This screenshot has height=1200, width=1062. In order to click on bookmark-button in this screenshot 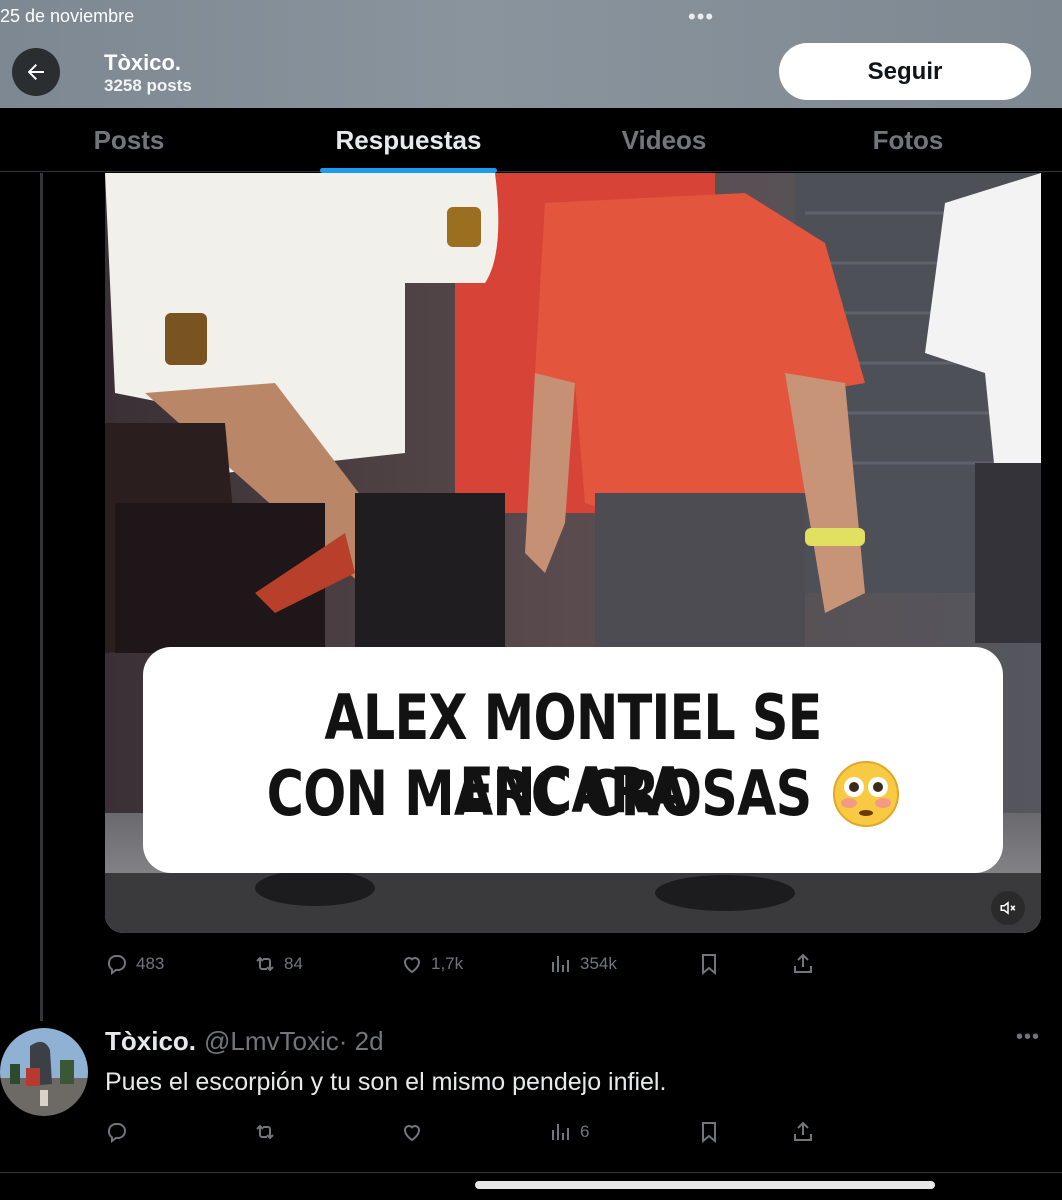, I will do `click(709, 964)`.